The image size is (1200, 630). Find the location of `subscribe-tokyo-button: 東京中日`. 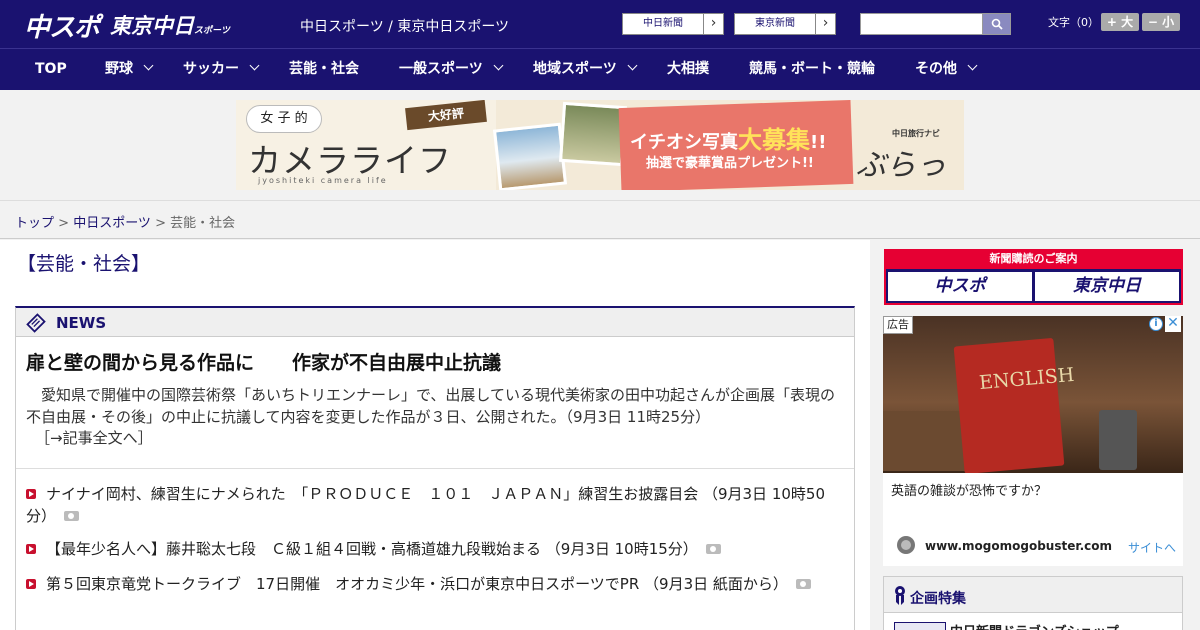

subscribe-tokyo-button: 東京中日 is located at coordinates (1107, 286).